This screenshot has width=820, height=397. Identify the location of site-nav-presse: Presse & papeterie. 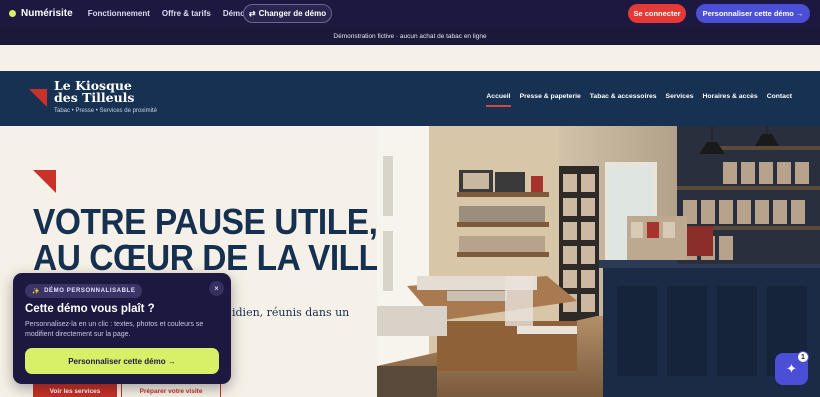
(550, 96).